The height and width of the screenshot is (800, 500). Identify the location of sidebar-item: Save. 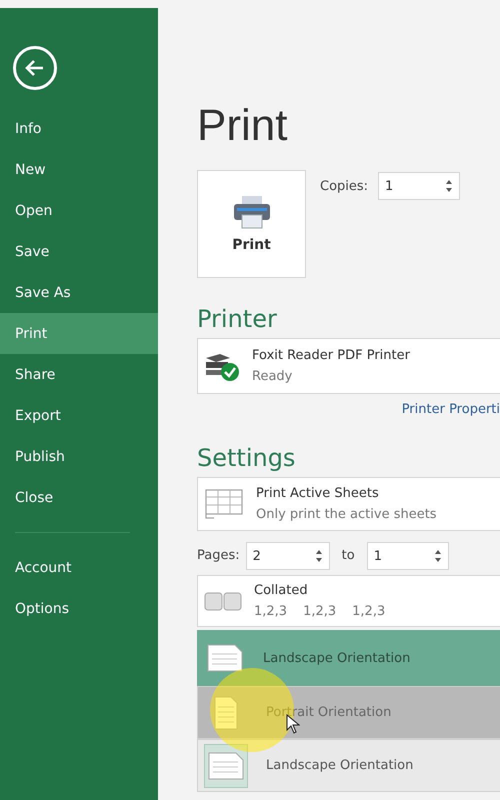
(79, 251).